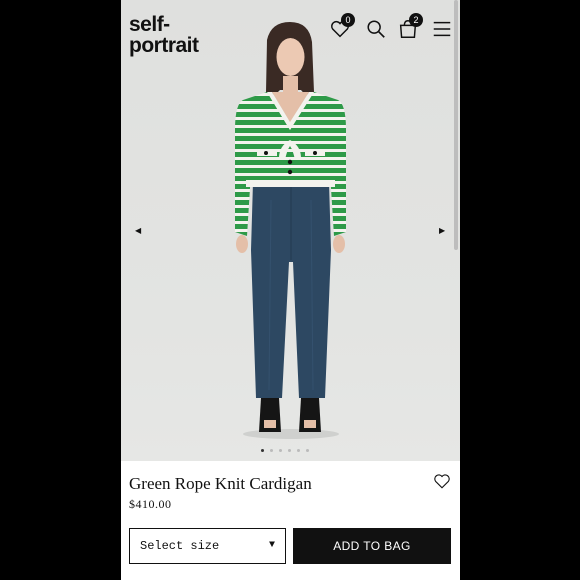 Image resolution: width=580 pixels, height=580 pixels. I want to click on size-select-dropdown: Select size ▼, so click(207, 546).